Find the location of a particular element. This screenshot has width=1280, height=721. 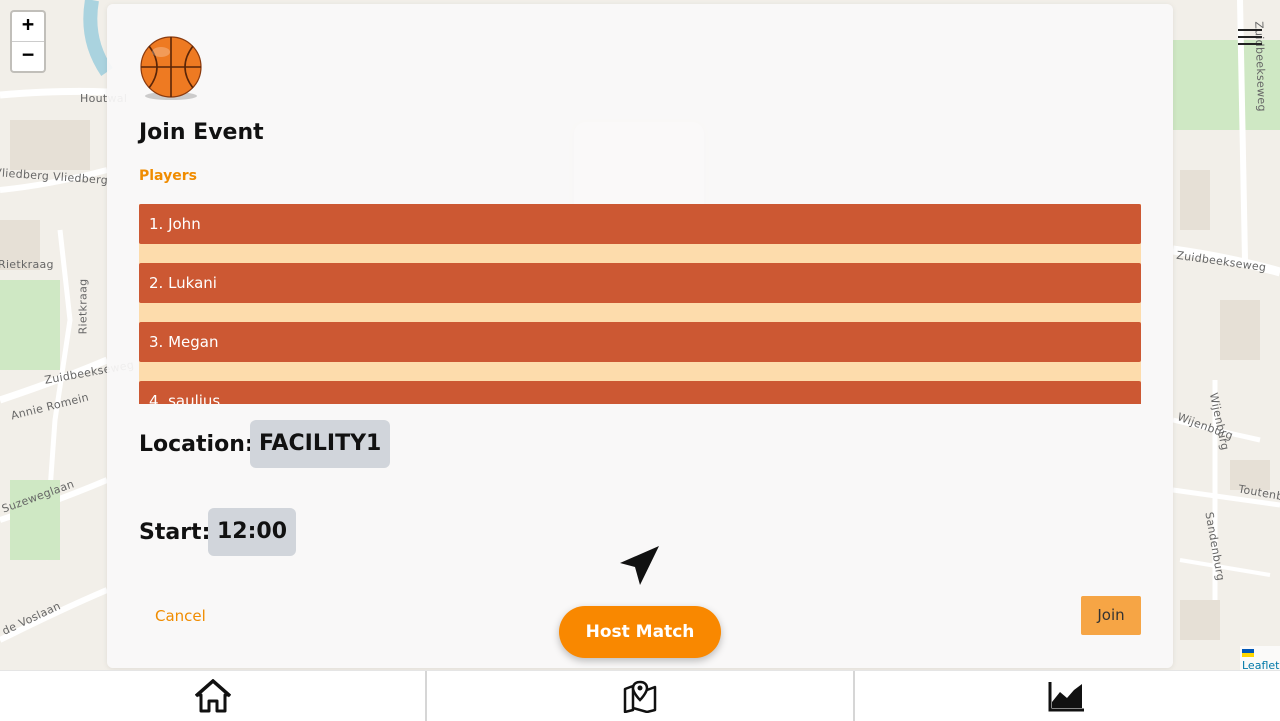

player-row: 2. Lukani is located at coordinates (640, 283).